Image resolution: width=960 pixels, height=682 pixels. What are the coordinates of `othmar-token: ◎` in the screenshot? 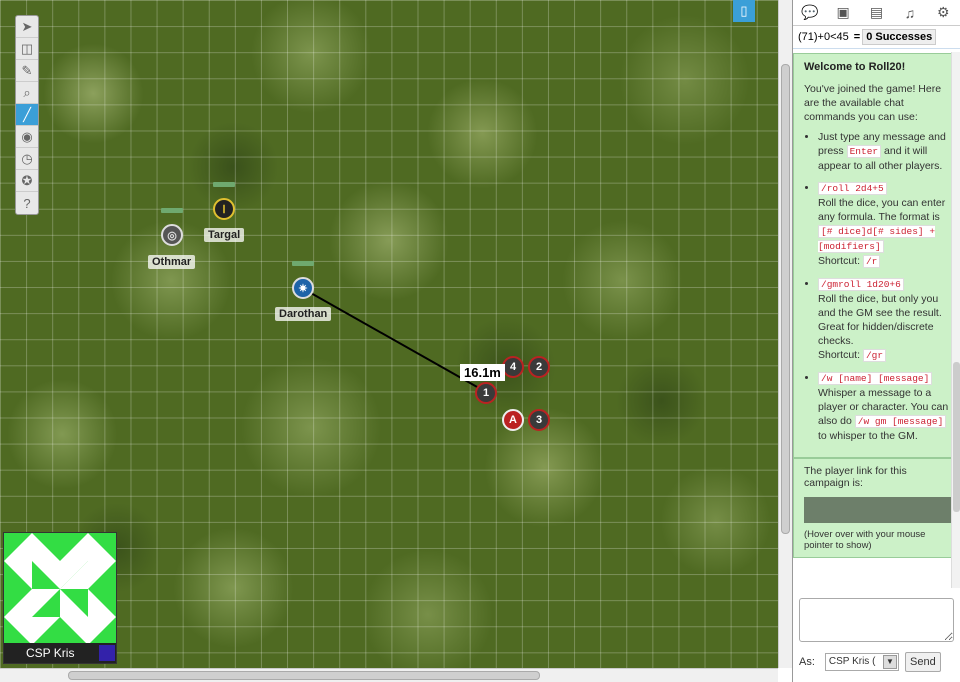 It's located at (172, 235).